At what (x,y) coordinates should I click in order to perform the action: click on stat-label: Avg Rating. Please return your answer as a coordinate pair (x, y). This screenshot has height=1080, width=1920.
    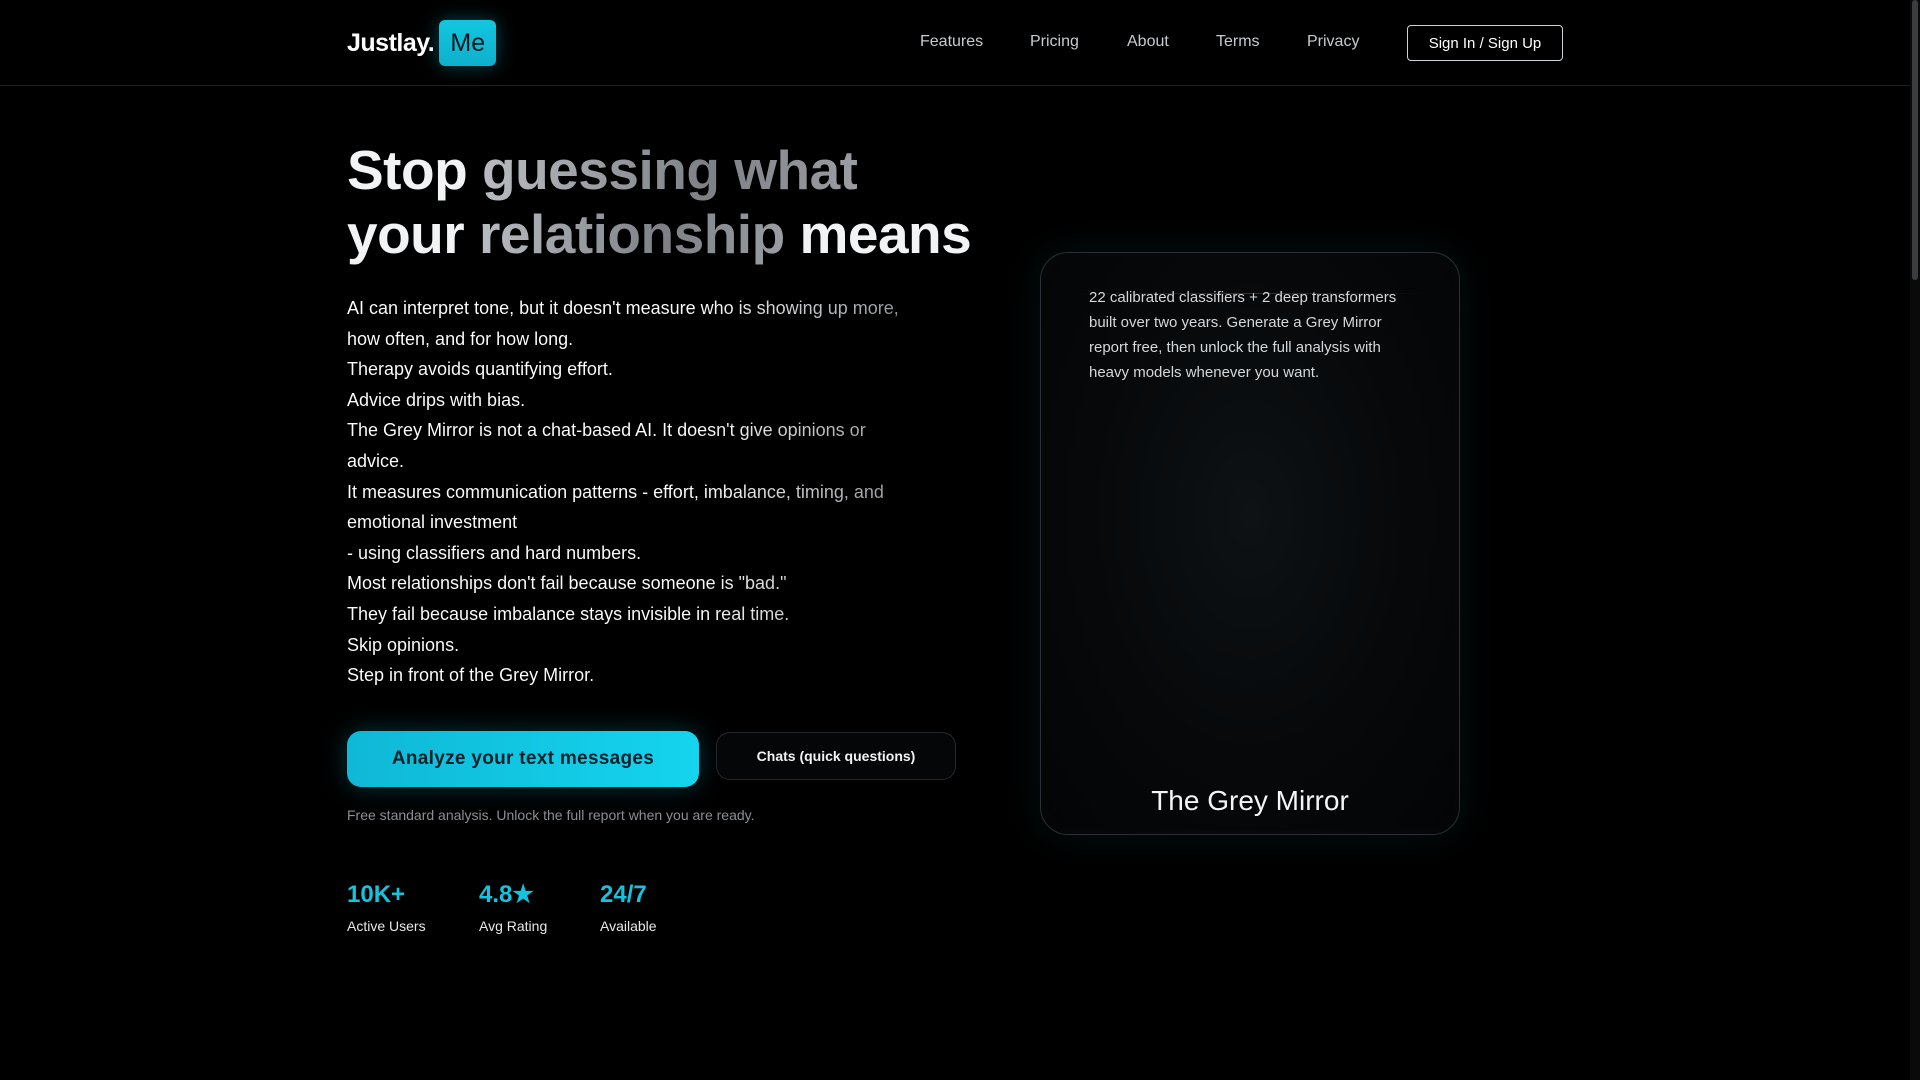
    Looking at the image, I should click on (513, 926).